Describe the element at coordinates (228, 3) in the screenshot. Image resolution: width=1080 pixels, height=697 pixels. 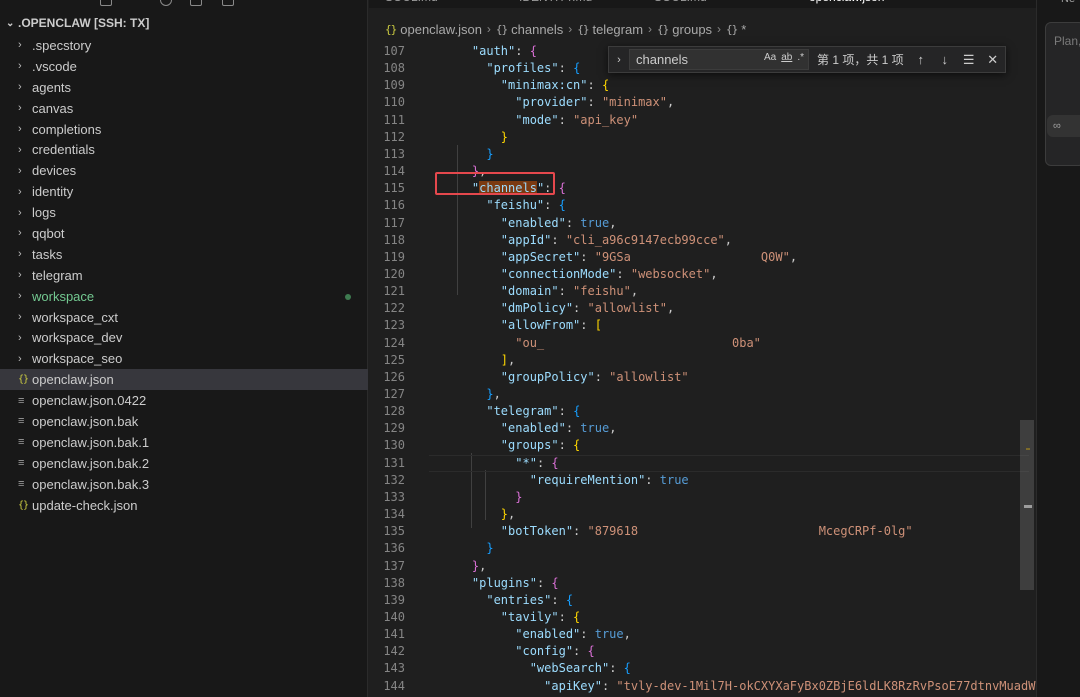
I see `more-icon` at that location.